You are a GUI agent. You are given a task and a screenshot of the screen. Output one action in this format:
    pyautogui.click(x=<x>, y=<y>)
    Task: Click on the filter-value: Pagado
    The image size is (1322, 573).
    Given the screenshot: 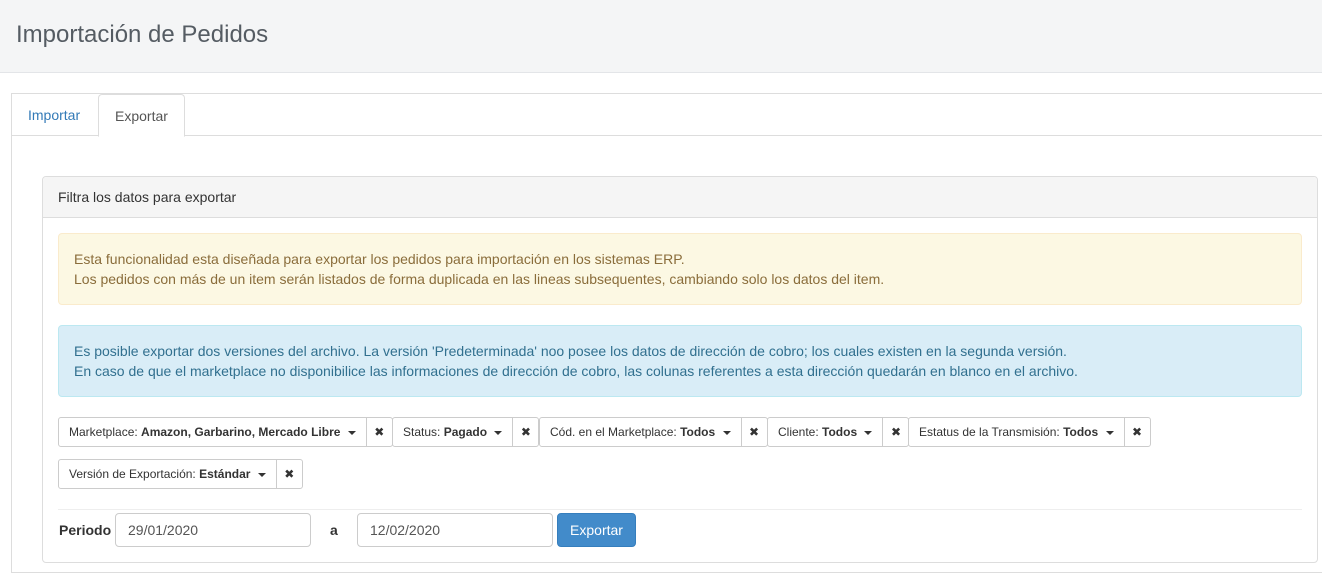 What is the action you would take?
    pyautogui.click(x=465, y=432)
    